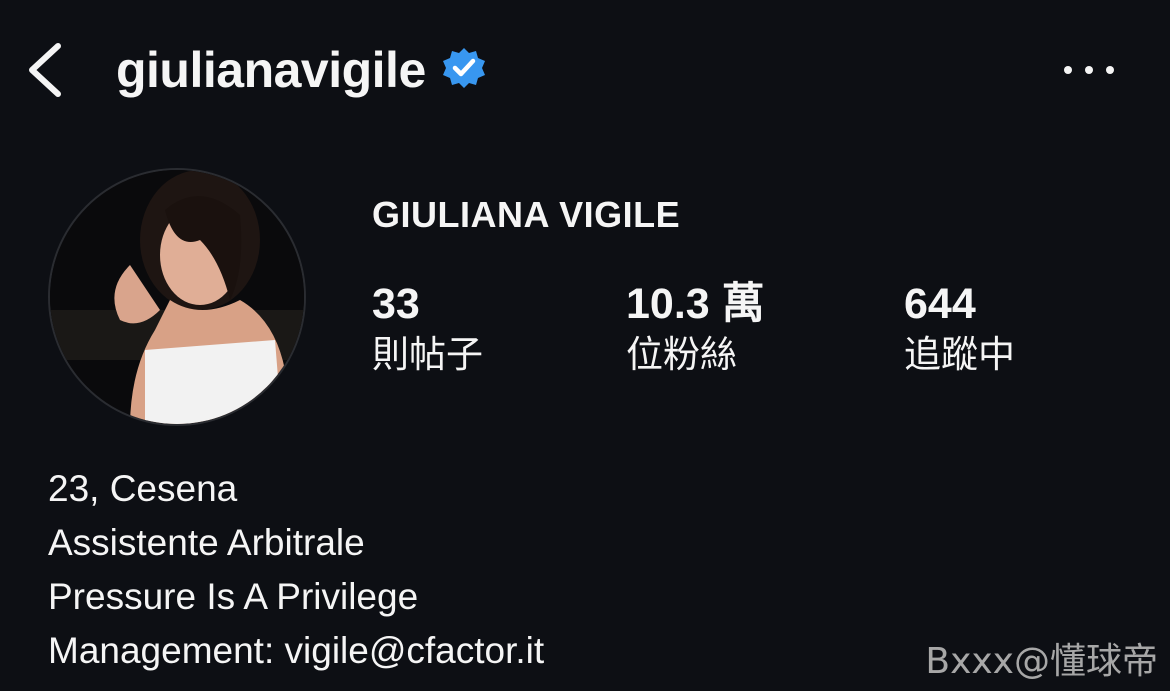 This screenshot has height=691, width=1170. I want to click on posts-label: 則帖子, so click(427, 354).